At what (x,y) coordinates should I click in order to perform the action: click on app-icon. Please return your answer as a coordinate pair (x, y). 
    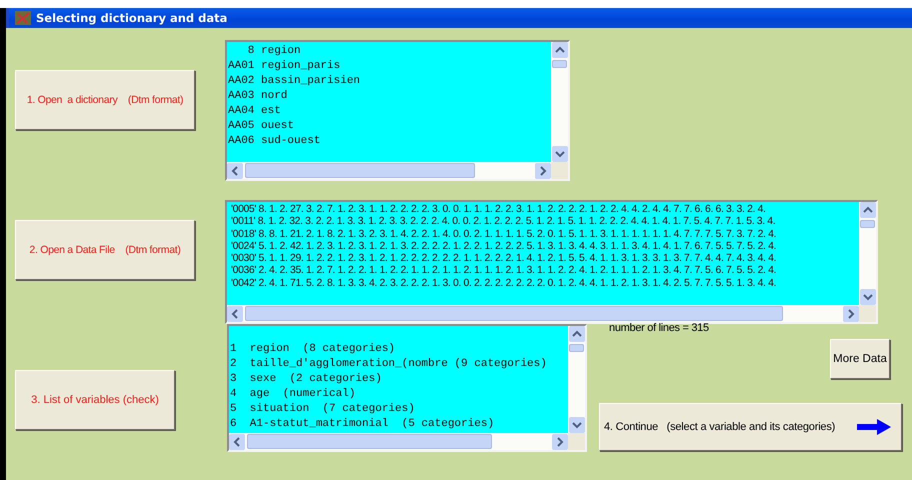
    Looking at the image, I should click on (23, 18).